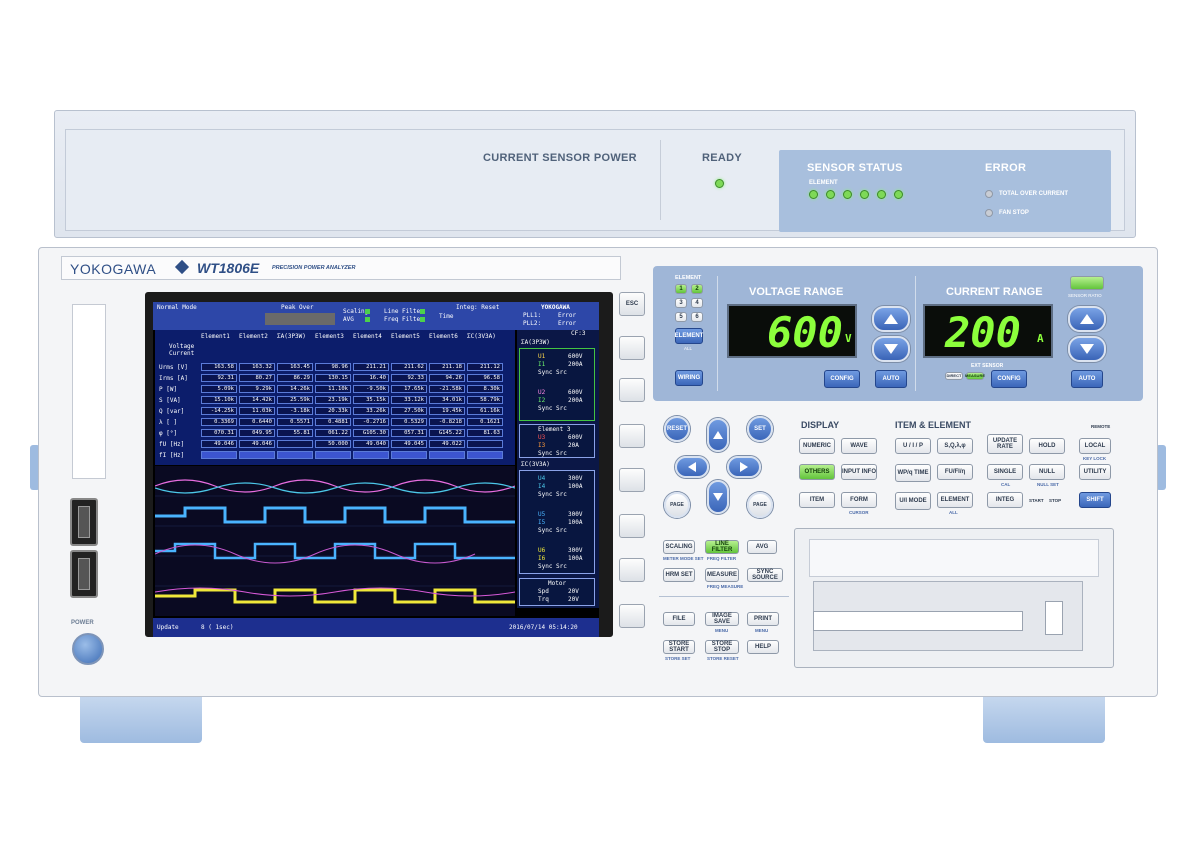 The image size is (1200, 867). Describe the element at coordinates (688, 278) in the screenshot. I see `element-key-label: ELEMENT` at that location.